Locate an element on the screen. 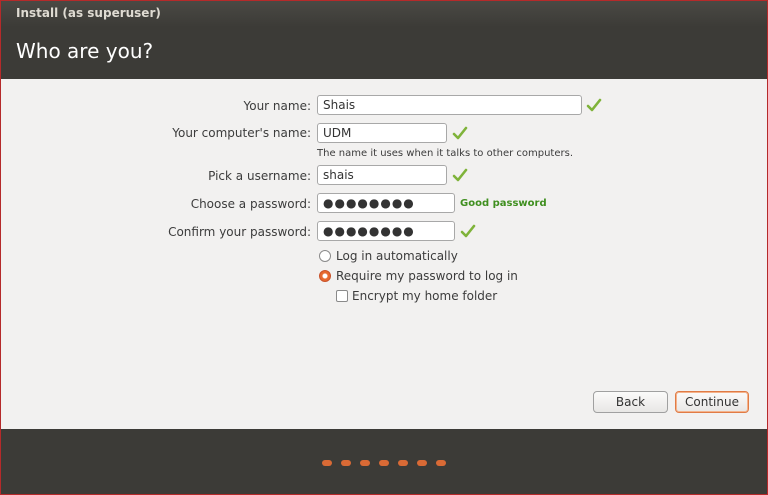 Image resolution: width=768 pixels, height=495 pixels. title-bar: Install (as superuser) is located at coordinates (384, 14).